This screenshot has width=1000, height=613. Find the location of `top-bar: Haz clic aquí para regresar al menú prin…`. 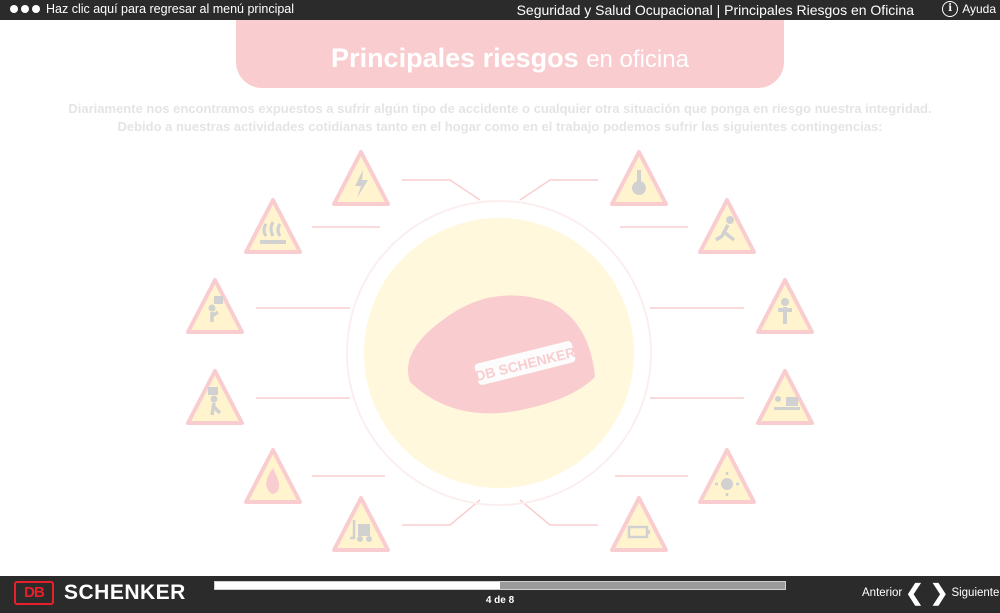

top-bar: Haz clic aquí para regresar al menú prin… is located at coordinates (500, 10).